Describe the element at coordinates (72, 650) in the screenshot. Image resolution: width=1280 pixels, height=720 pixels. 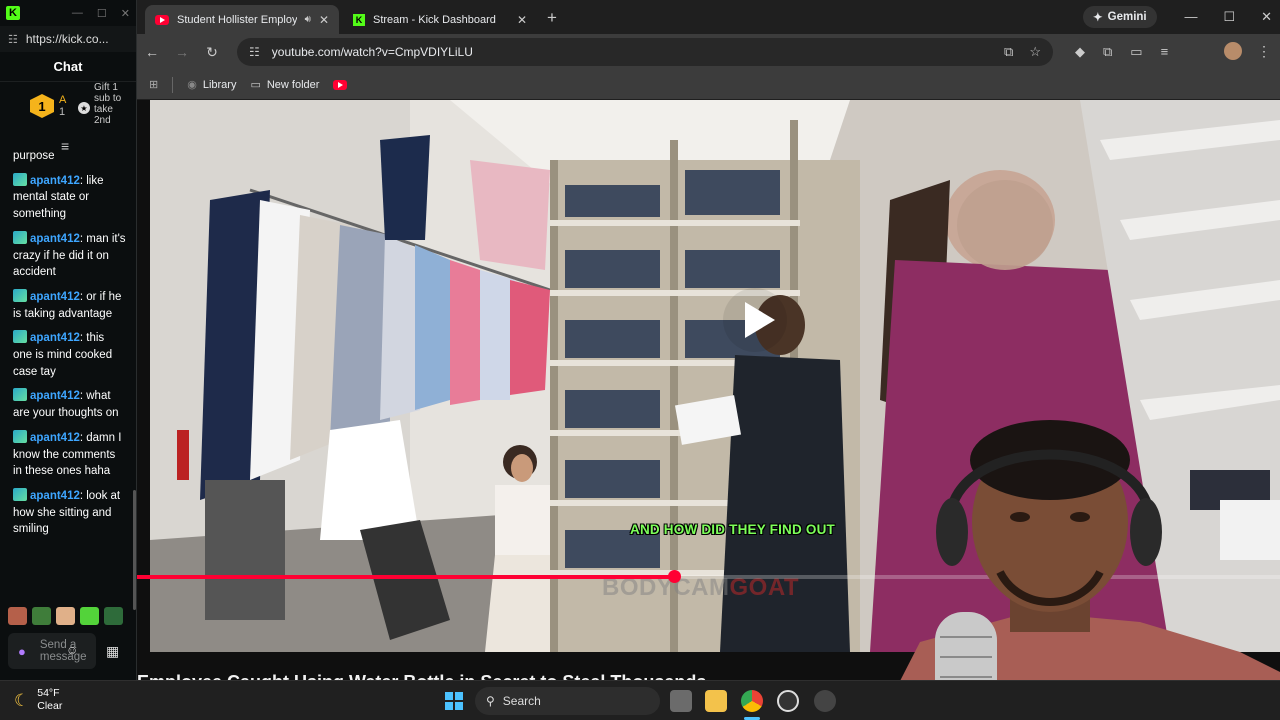
I see `emoji-icon: ☺` at that location.